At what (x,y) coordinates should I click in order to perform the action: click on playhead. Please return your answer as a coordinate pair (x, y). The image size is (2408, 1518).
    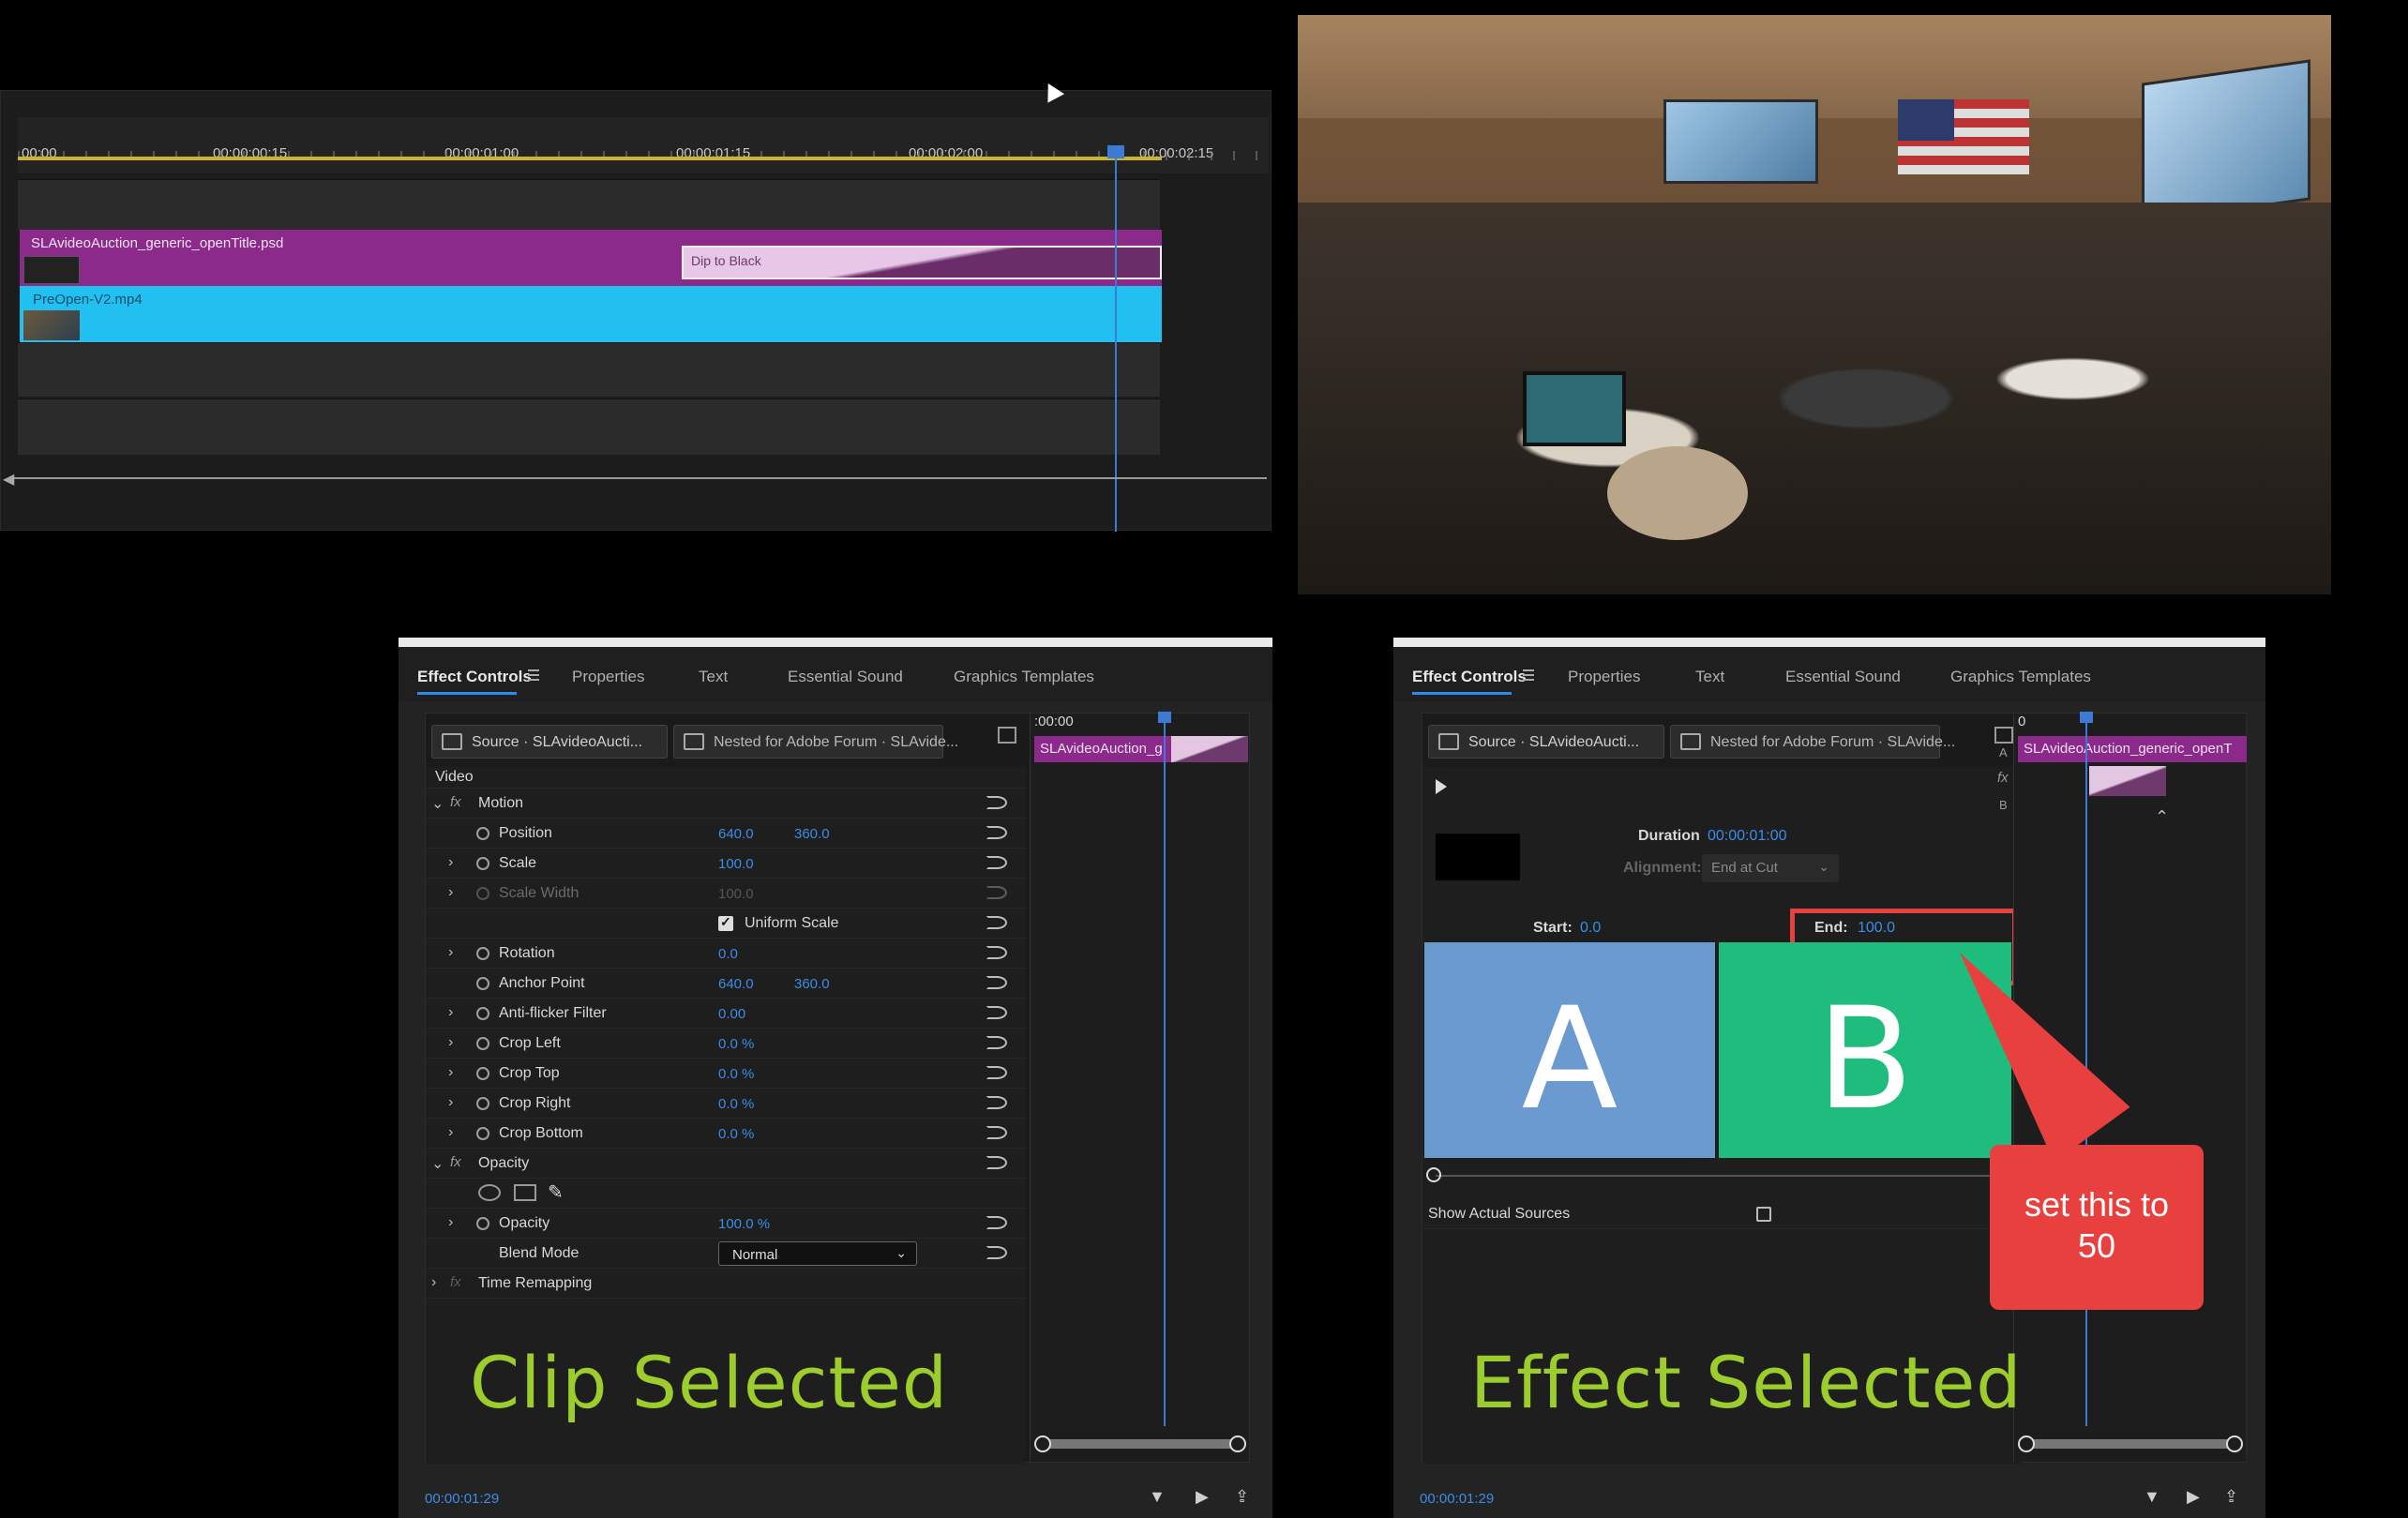
    Looking at the image, I should click on (1116, 339).